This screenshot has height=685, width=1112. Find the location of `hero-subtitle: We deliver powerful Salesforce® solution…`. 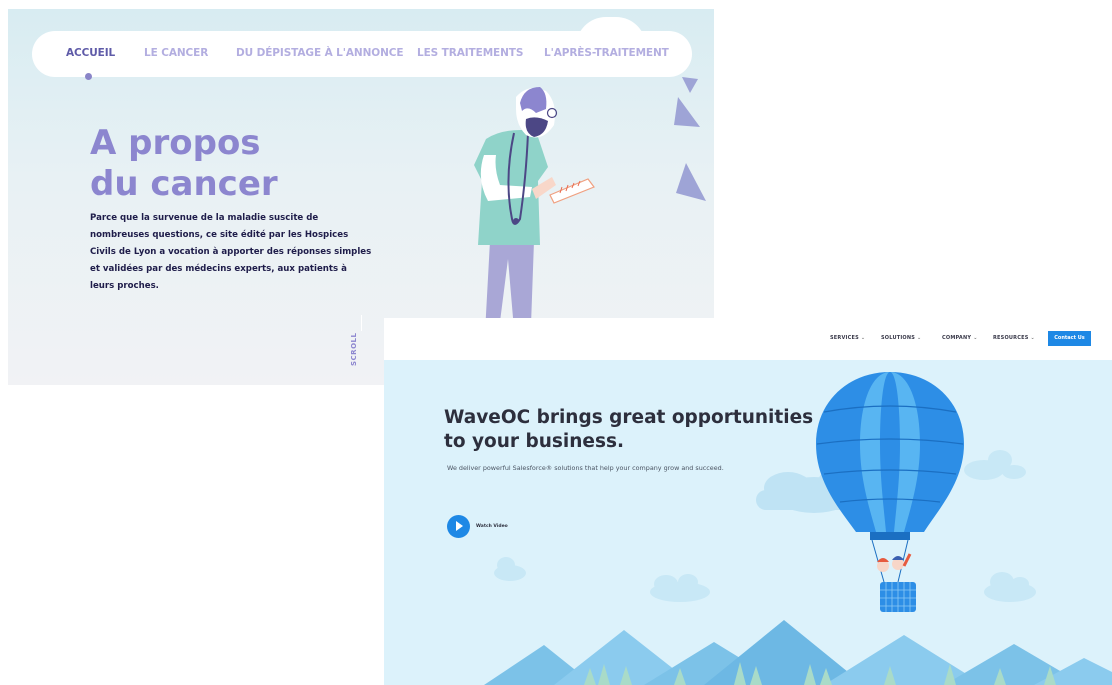

hero-subtitle: We deliver powerful Salesforce® solution… is located at coordinates (585, 468).